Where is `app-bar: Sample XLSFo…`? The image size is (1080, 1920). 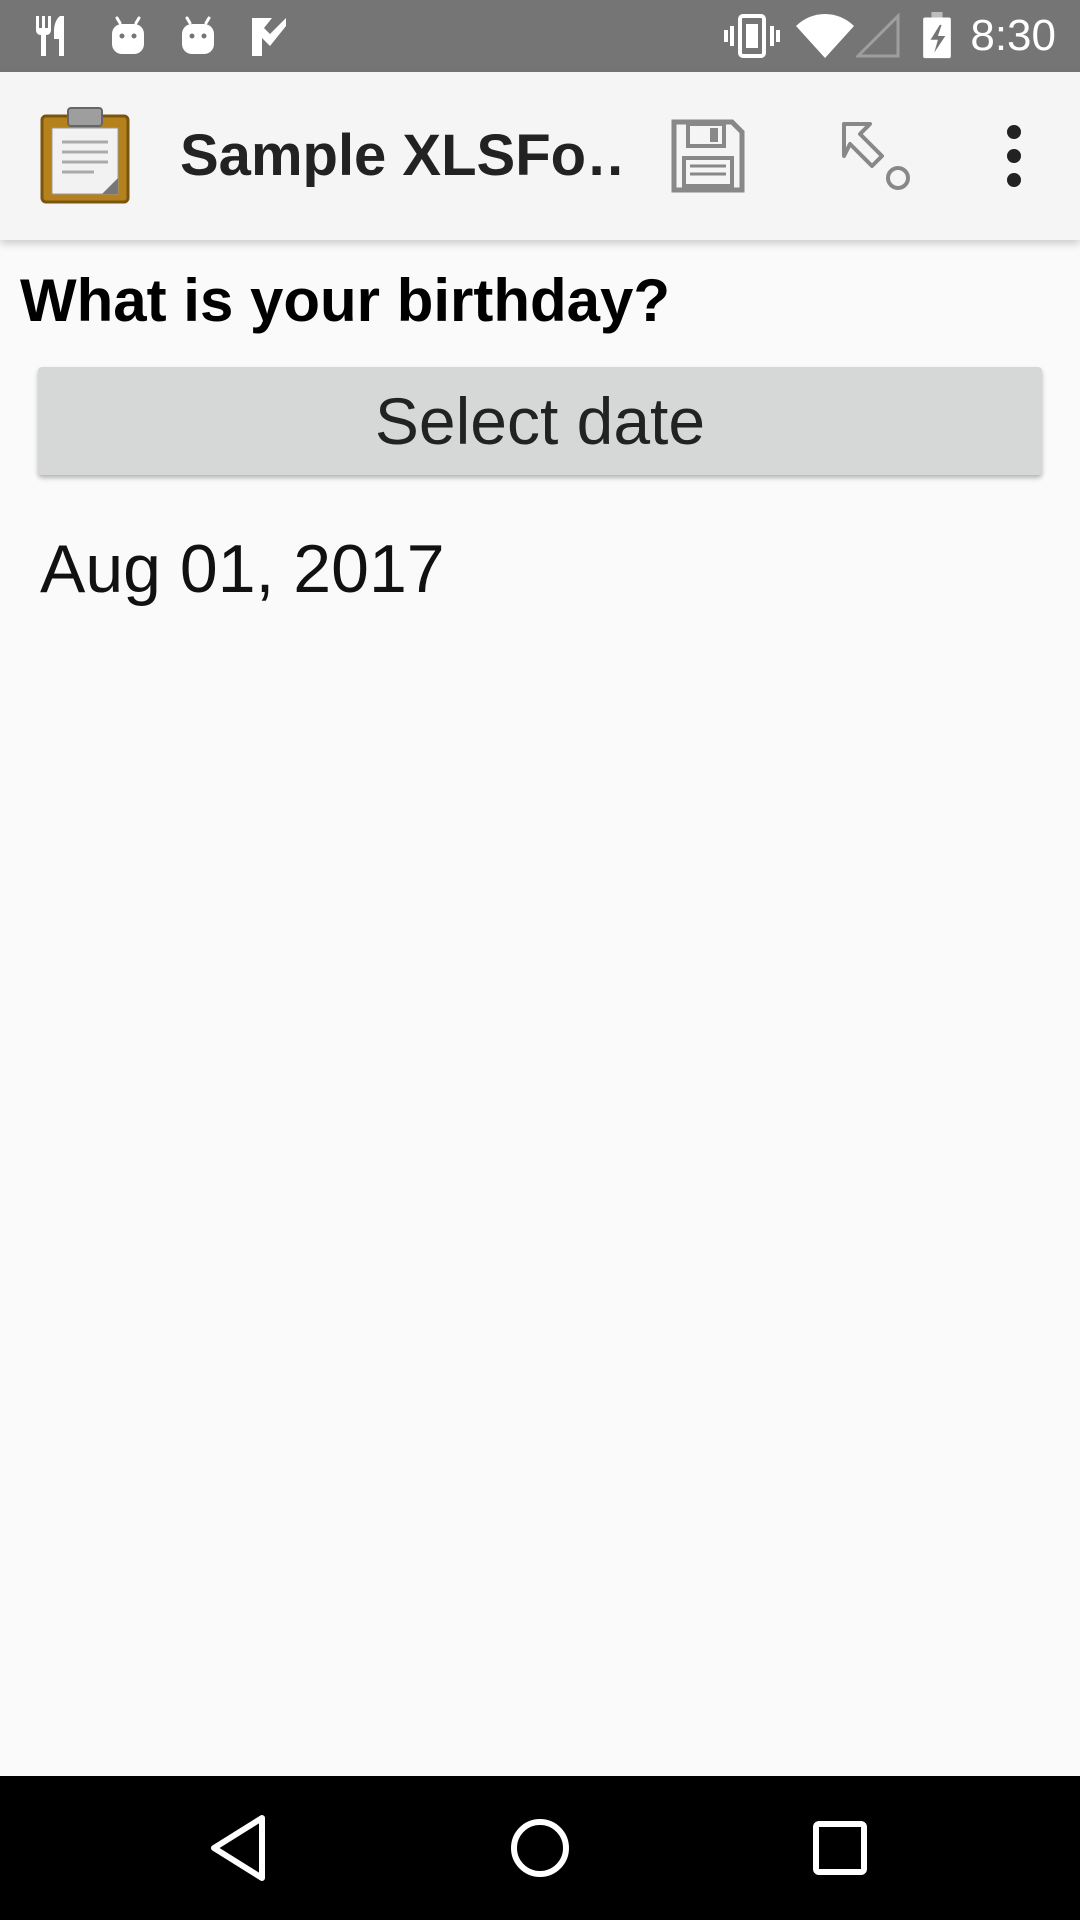 app-bar: Sample XLSFo… is located at coordinates (540, 156).